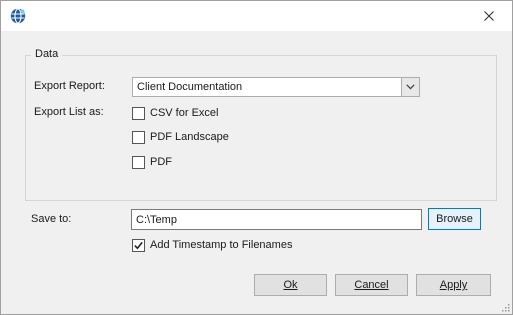 Image resolution: width=513 pixels, height=315 pixels. Describe the element at coordinates (47, 54) in the screenshot. I see `data-group-title: Data` at that location.